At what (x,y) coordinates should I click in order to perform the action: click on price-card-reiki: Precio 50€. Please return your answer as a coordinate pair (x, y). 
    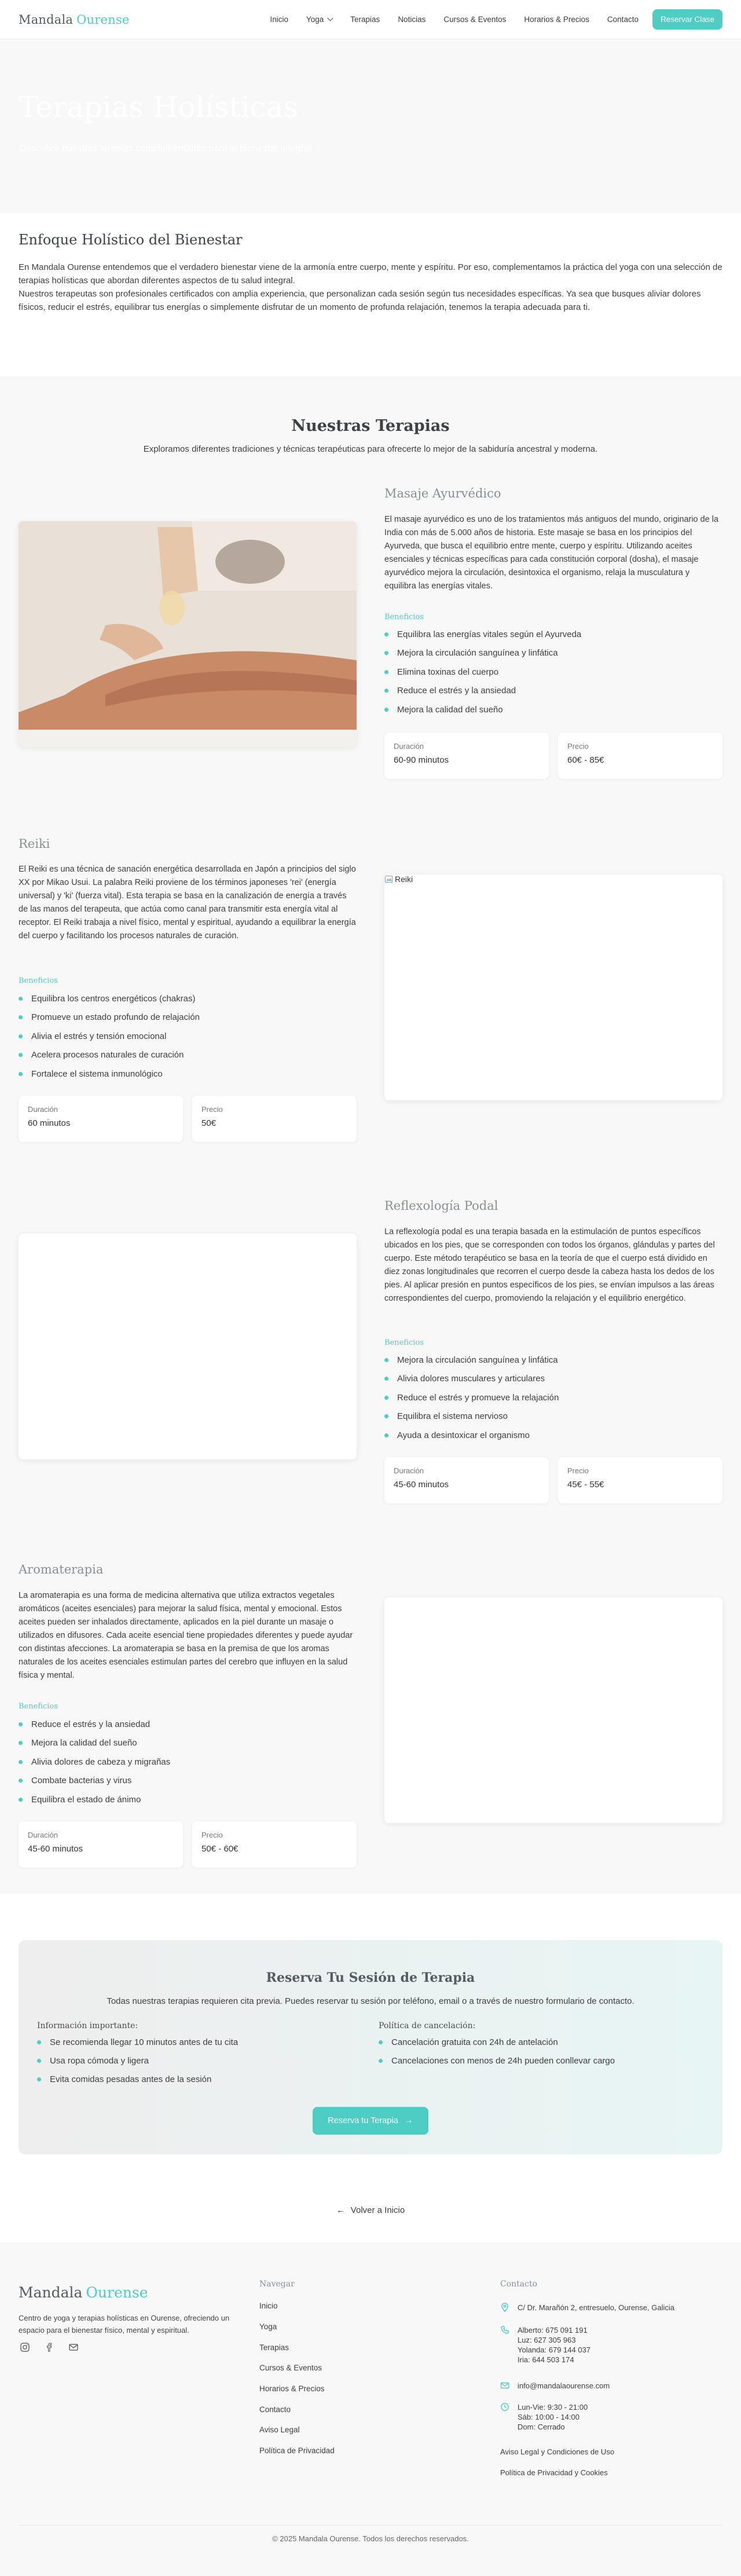
    Looking at the image, I should click on (274, 1119).